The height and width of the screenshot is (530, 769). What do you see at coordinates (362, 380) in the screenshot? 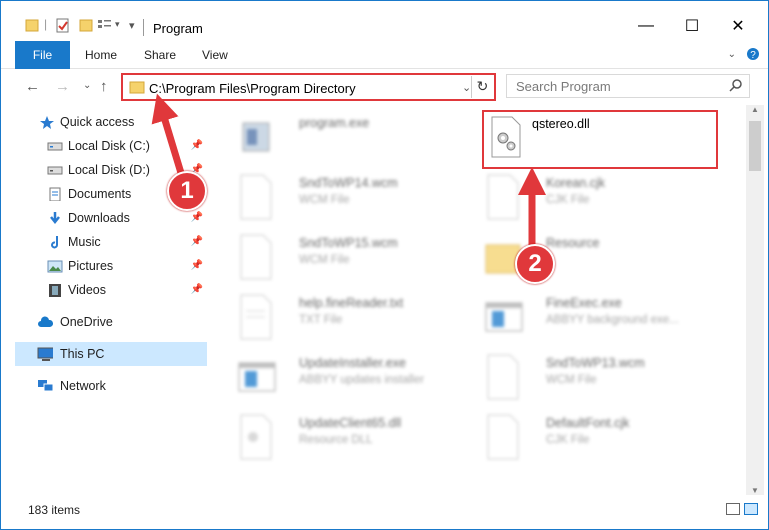
I see `file-type: ABBYY updates installer` at bounding box center [362, 380].